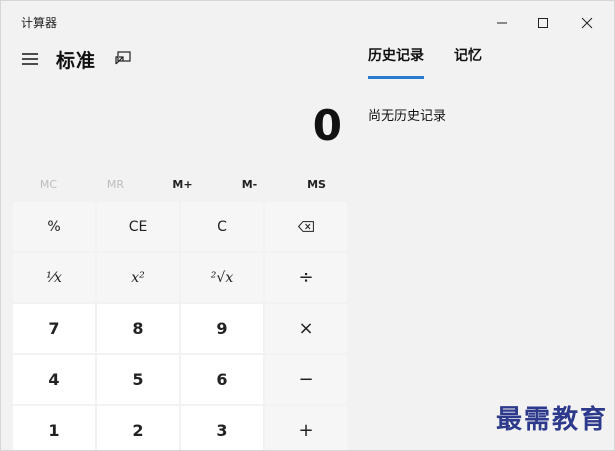 The height and width of the screenshot is (451, 615). I want to click on digit-7-button: 7, so click(54, 328).